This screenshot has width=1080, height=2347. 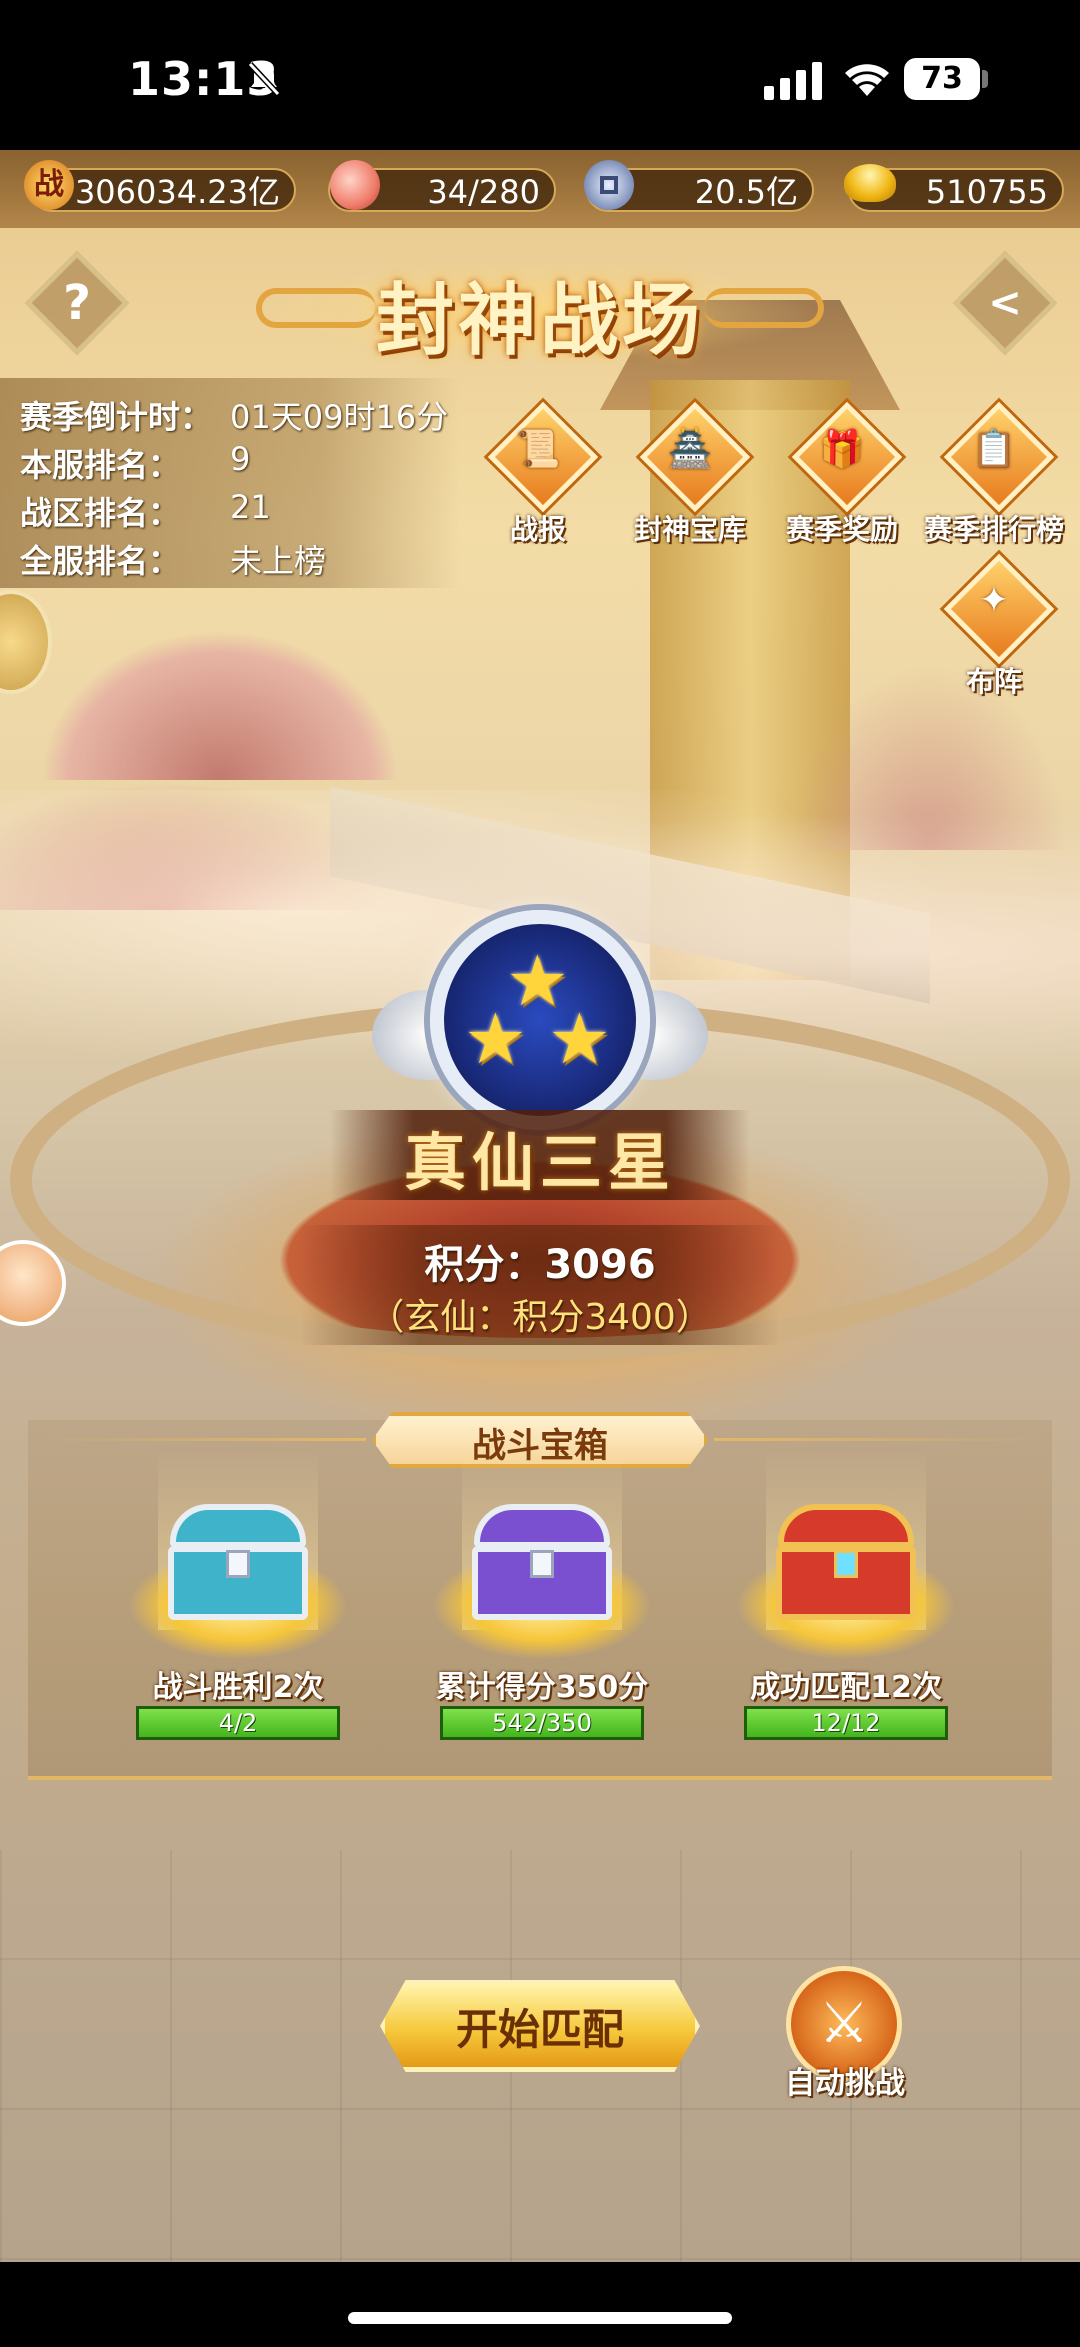 I want to click on chest-progress-bar: 12/12, so click(x=846, y=1723).